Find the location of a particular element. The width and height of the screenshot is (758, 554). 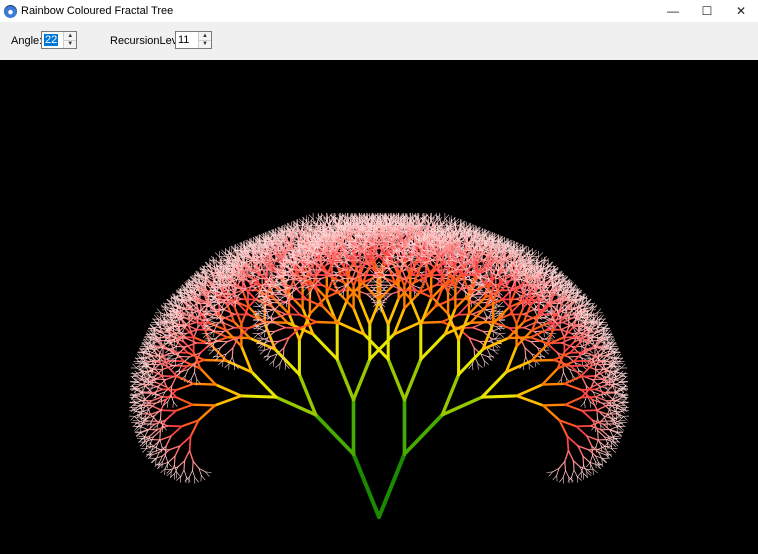

recursion-level-value-field: 11 is located at coordinates (187, 40).